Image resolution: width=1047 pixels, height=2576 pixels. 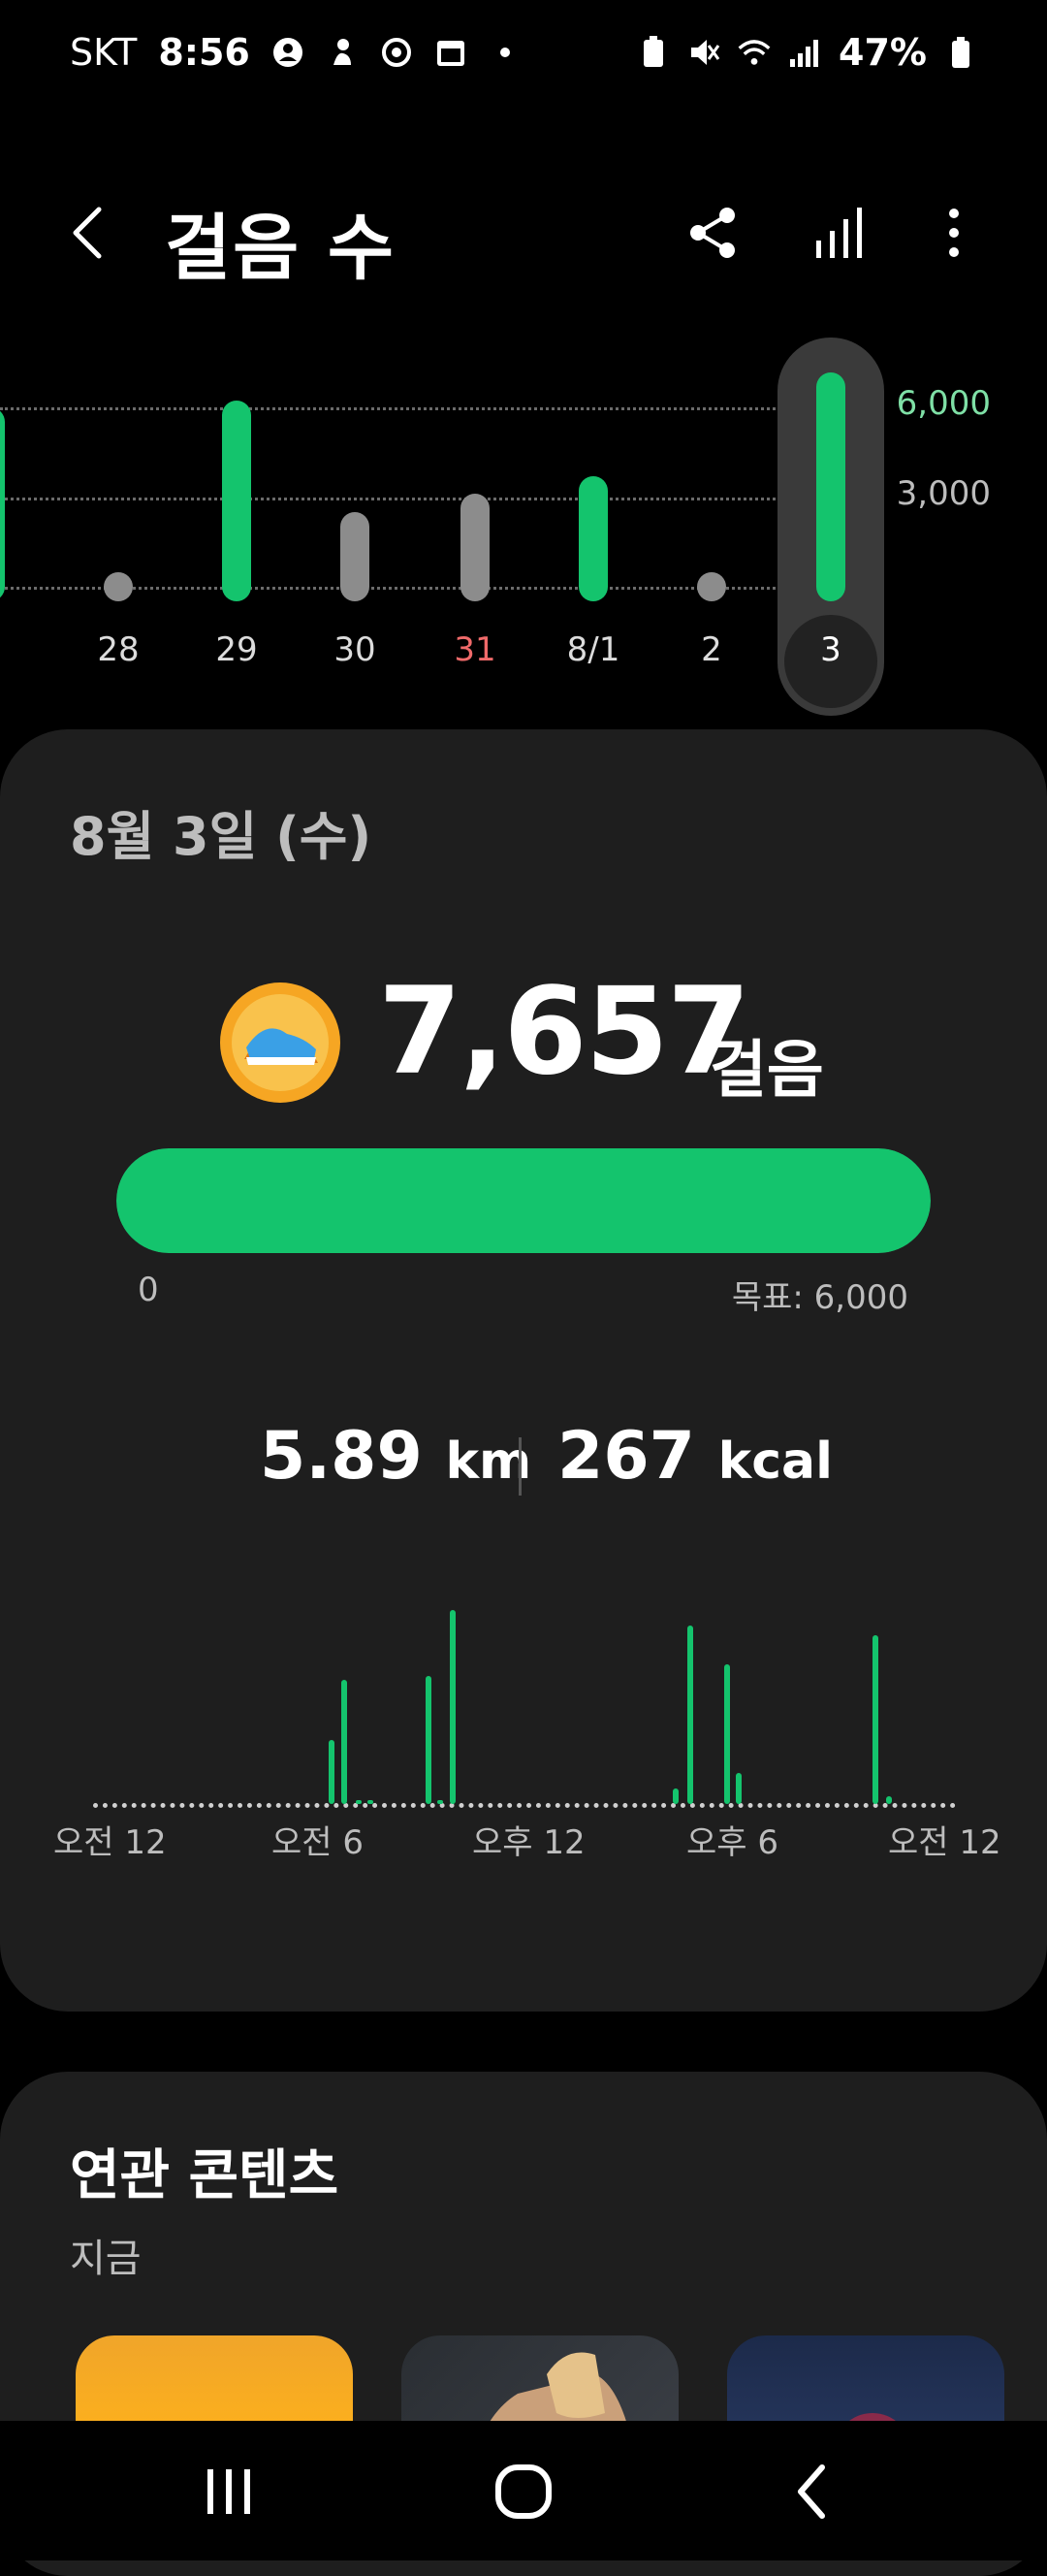 I want to click on status-right: 47%, so click(x=807, y=52).